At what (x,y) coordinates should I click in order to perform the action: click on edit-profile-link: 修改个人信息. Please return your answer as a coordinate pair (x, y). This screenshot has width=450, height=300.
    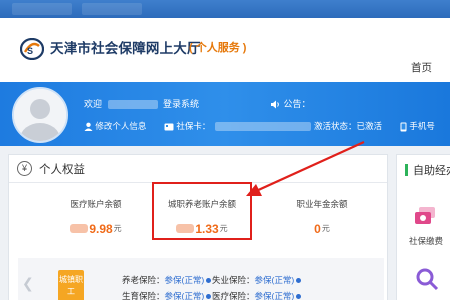
    Looking at the image, I should click on (115, 126).